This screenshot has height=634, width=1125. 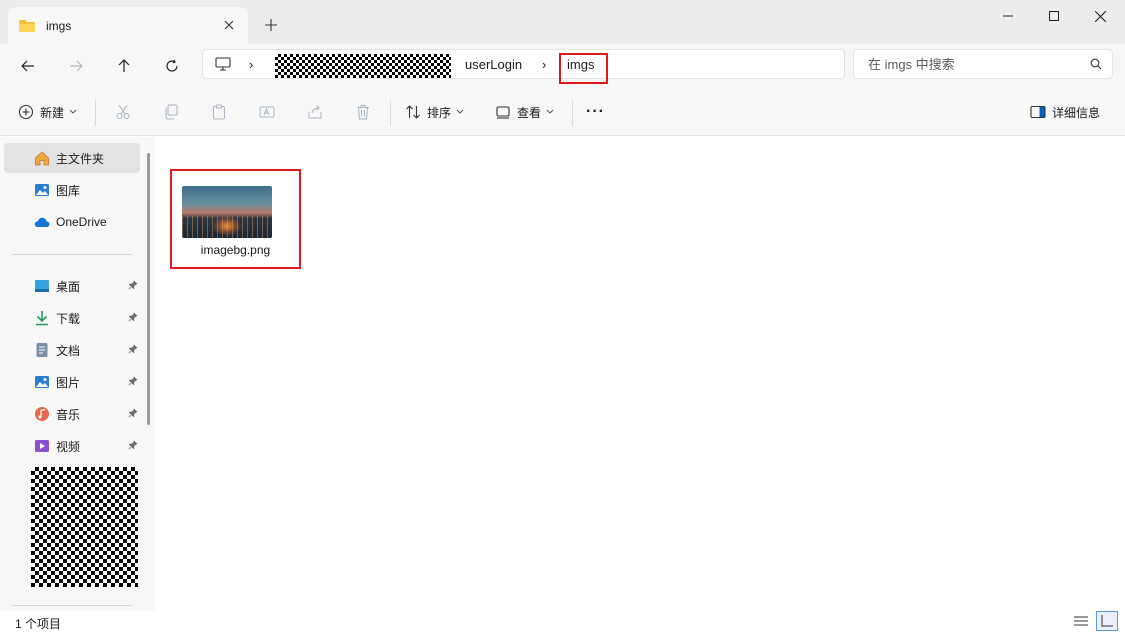 I want to click on redacted-path-segment, so click(x=363, y=66).